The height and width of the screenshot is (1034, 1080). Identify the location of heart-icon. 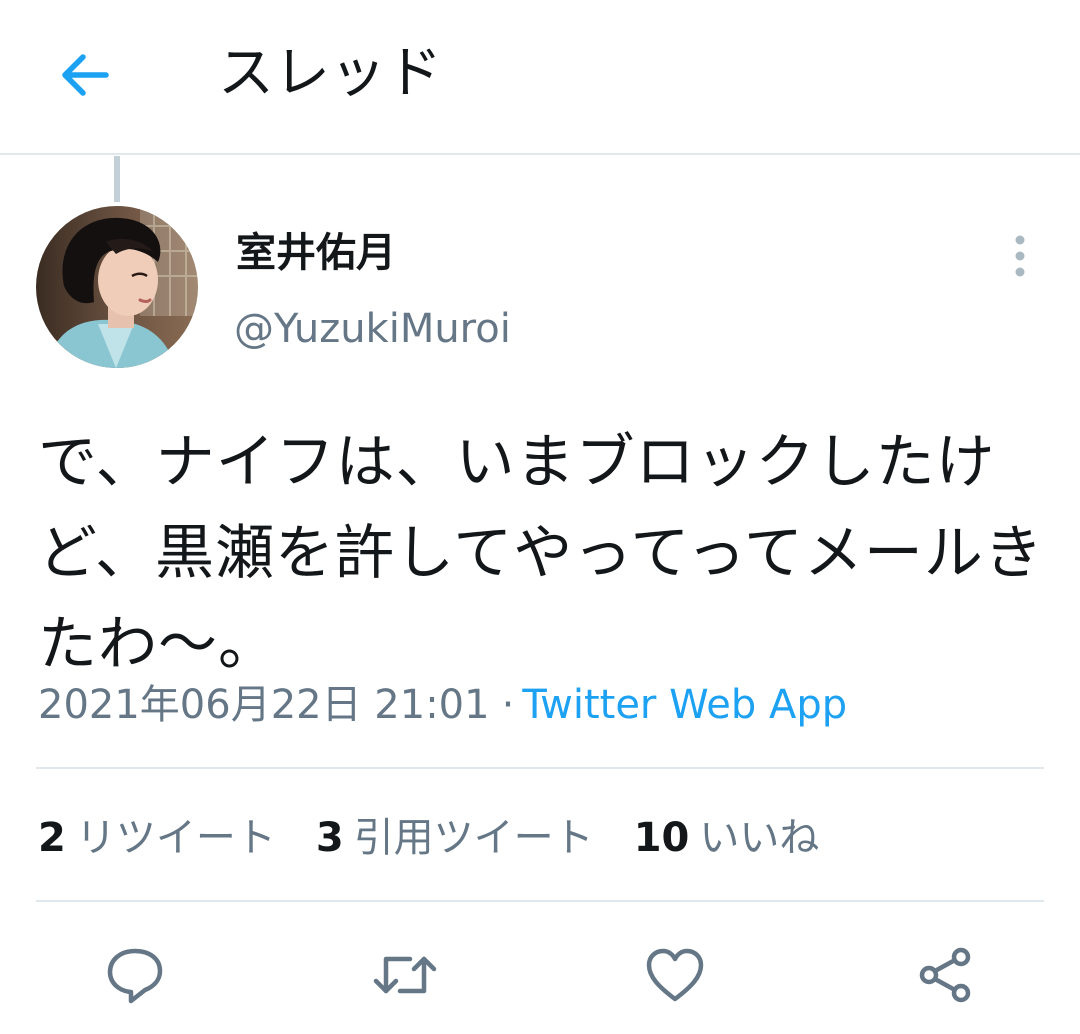
(675, 975).